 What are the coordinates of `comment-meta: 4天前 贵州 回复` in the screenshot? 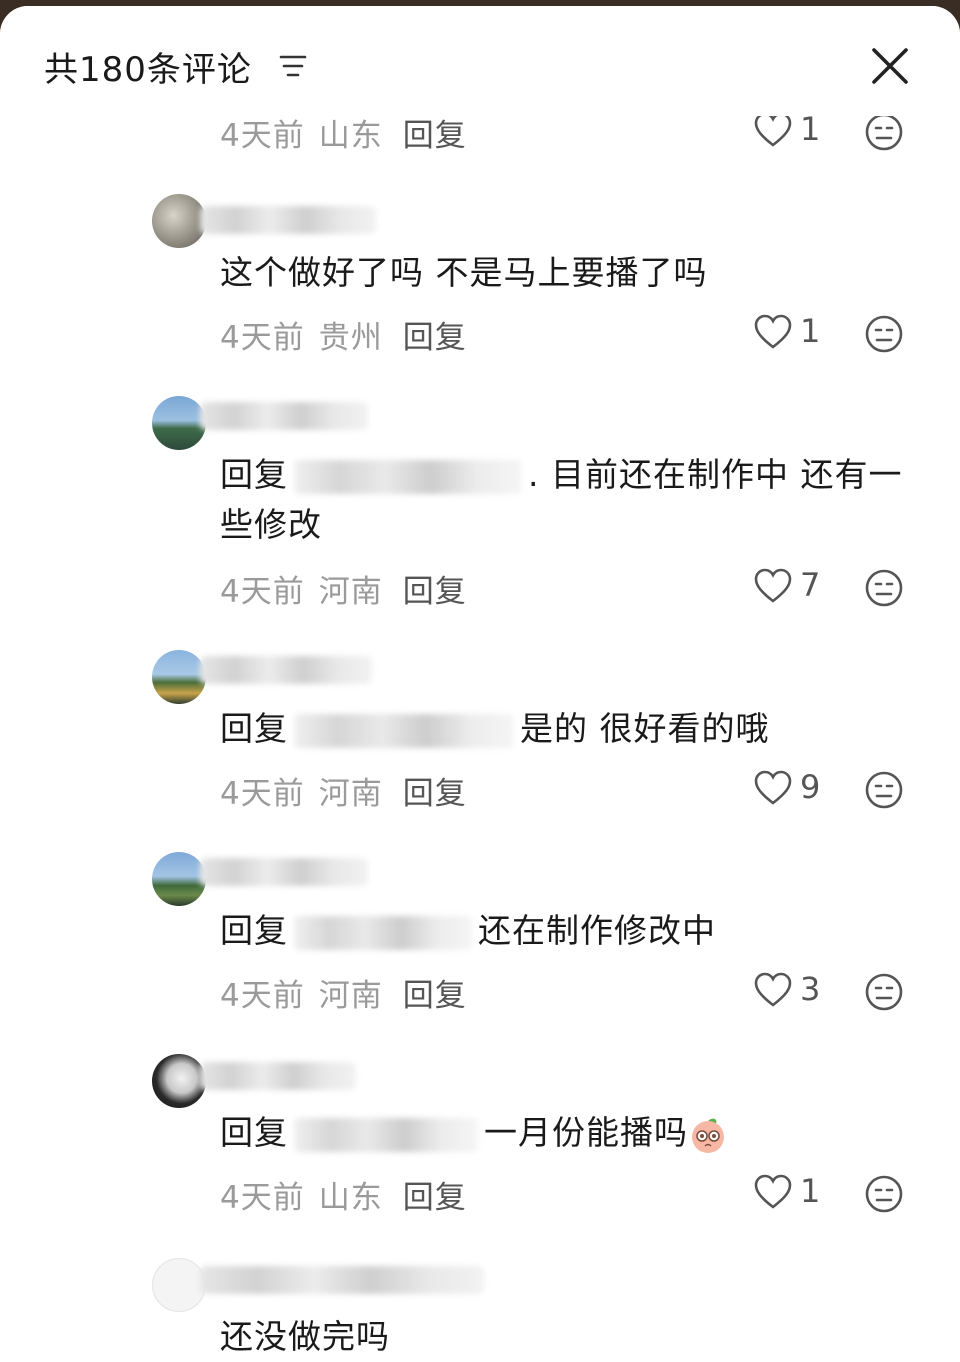 It's located at (343, 334).